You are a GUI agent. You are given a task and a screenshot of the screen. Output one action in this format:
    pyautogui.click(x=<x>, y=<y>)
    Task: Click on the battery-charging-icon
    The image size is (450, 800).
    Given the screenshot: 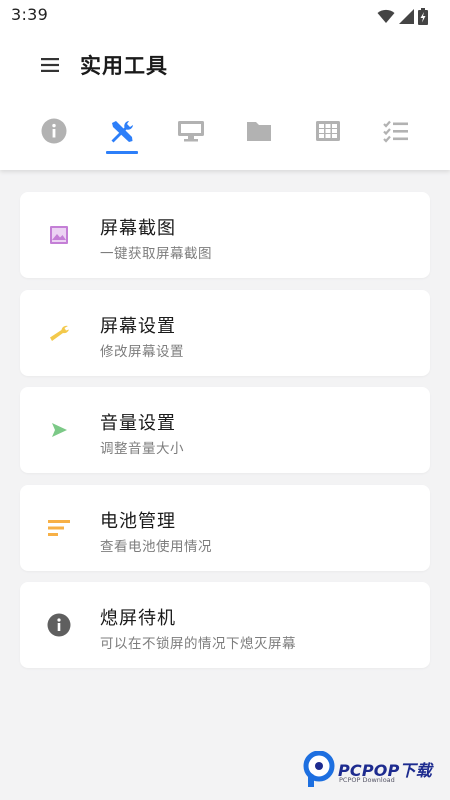 What is the action you would take?
    pyautogui.click(x=423, y=16)
    